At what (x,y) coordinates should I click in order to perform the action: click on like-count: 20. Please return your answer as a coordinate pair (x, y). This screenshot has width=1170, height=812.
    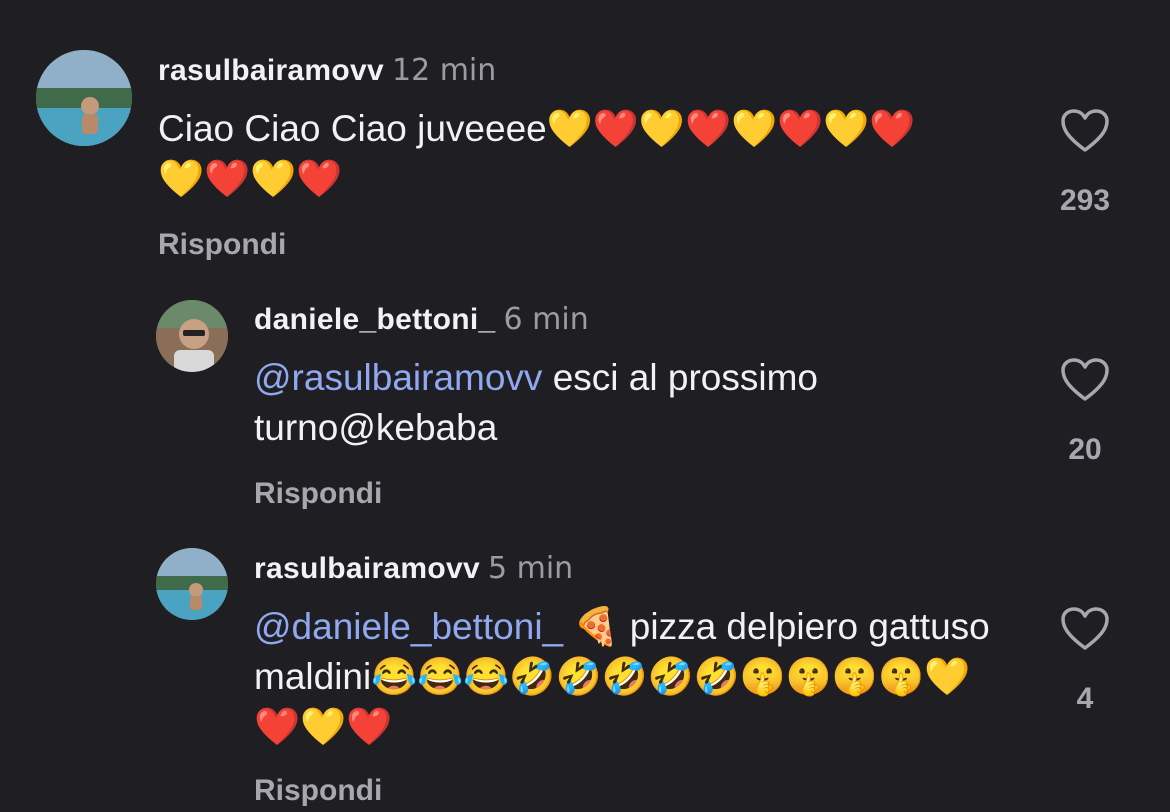
    Looking at the image, I should click on (1085, 449).